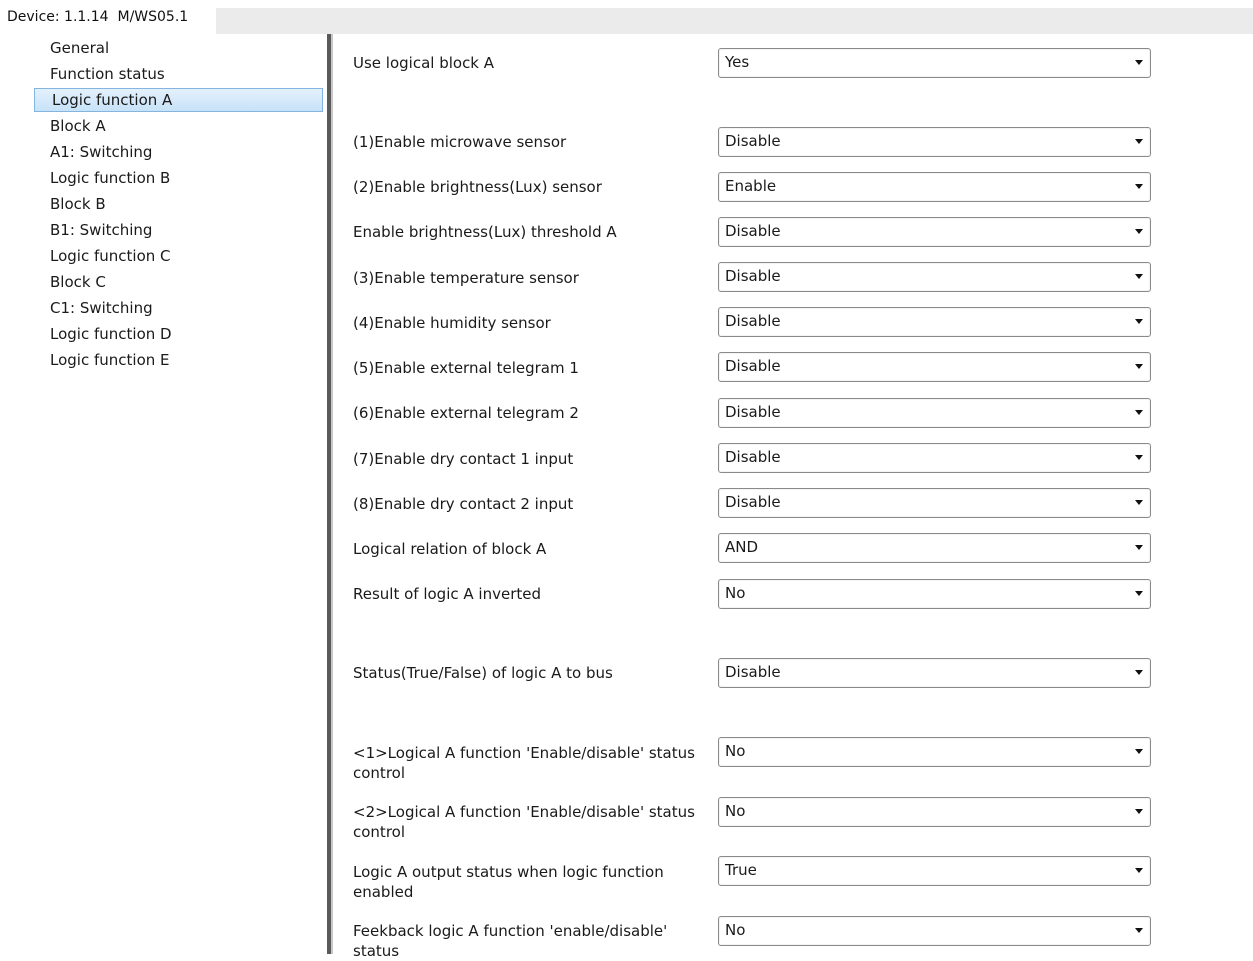 The width and height of the screenshot is (1253, 961). What do you see at coordinates (466, 413) in the screenshot?
I see `param-label-external-telegram-2: (6)Enable external telegram 2` at bounding box center [466, 413].